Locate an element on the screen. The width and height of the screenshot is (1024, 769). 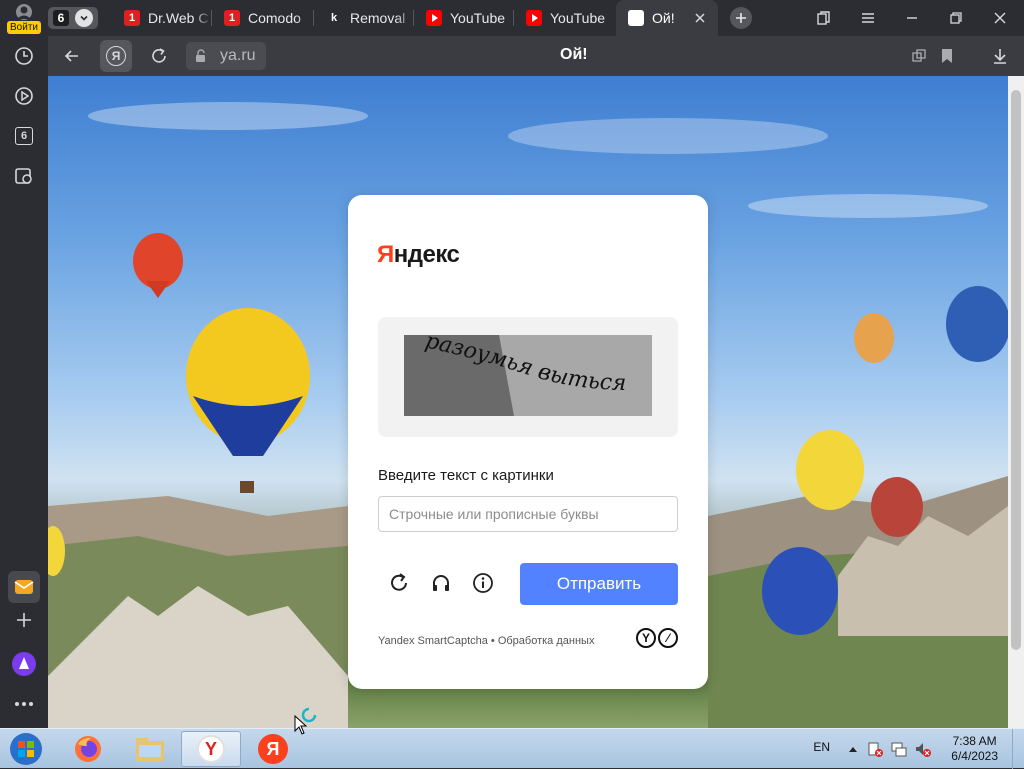
show-desktop-button is located at coordinates (1018, 749).